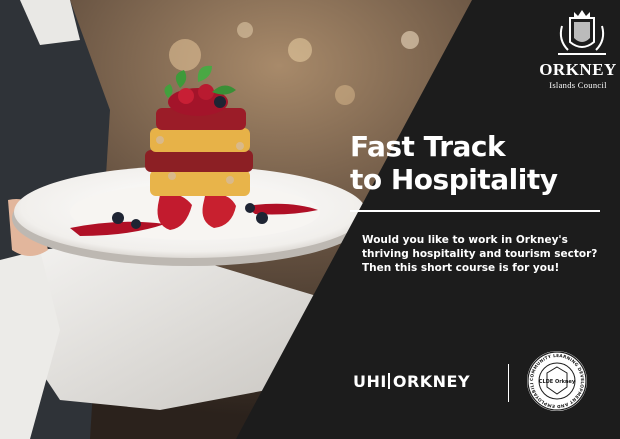 The height and width of the screenshot is (439, 620). What do you see at coordinates (578, 85) in the screenshot?
I see `council-subtitle: Islands Council` at bounding box center [578, 85].